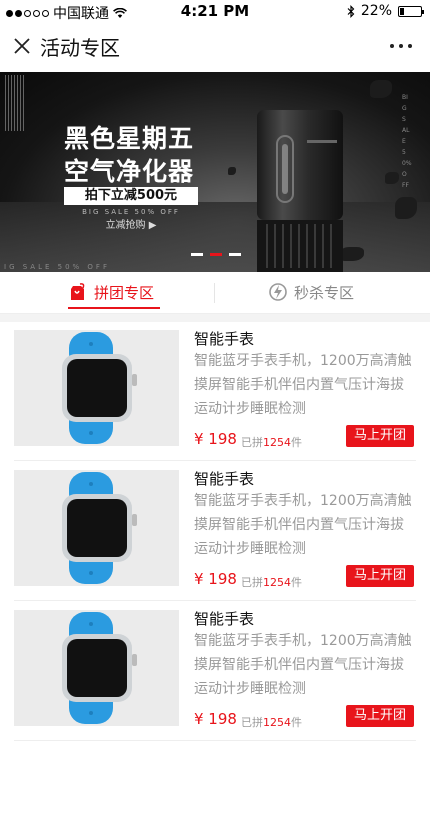  I want to click on tab-group-buy: 拼团专区, so click(111, 292).